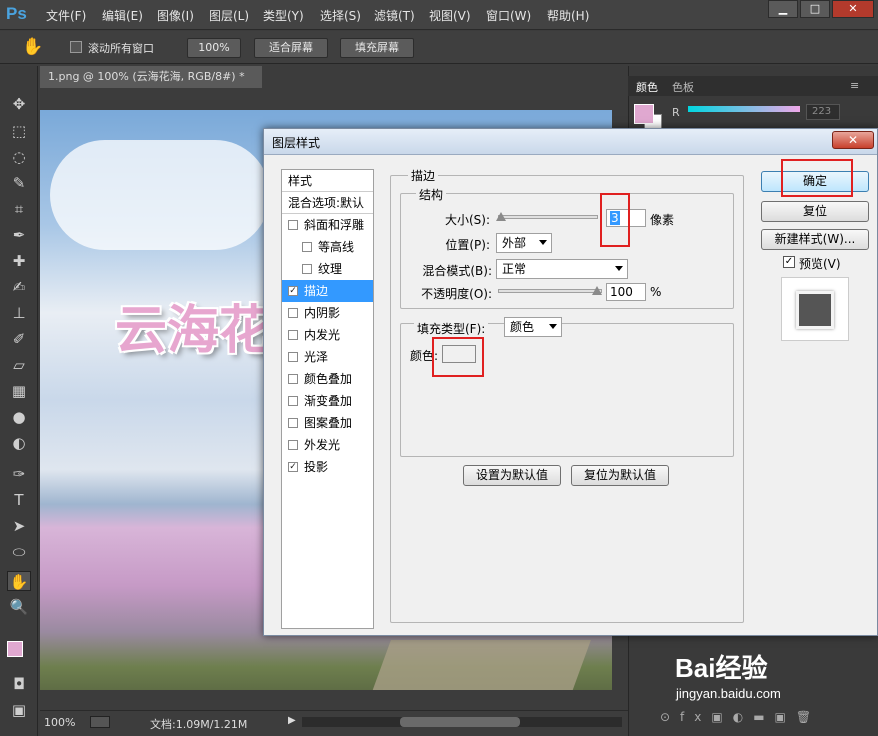 The width and height of the screenshot is (878, 736). What do you see at coordinates (562, 269) in the screenshot?
I see `blend-mode-select: 正常` at bounding box center [562, 269].